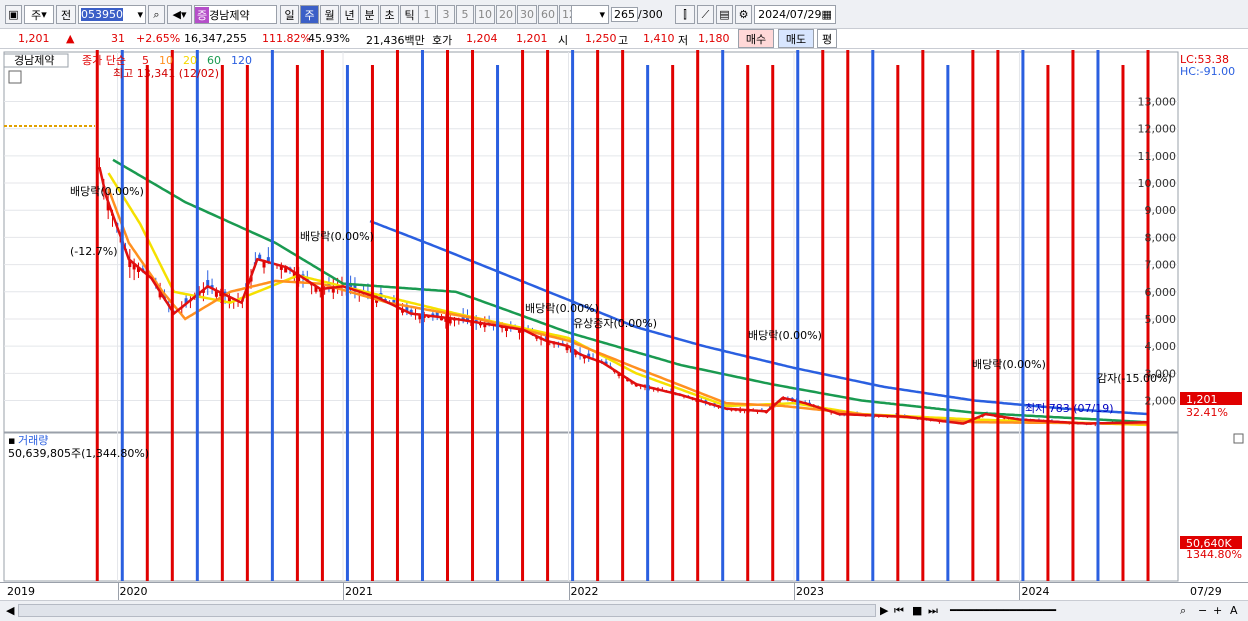  I want to click on interval-button: 20, so click(506, 14).